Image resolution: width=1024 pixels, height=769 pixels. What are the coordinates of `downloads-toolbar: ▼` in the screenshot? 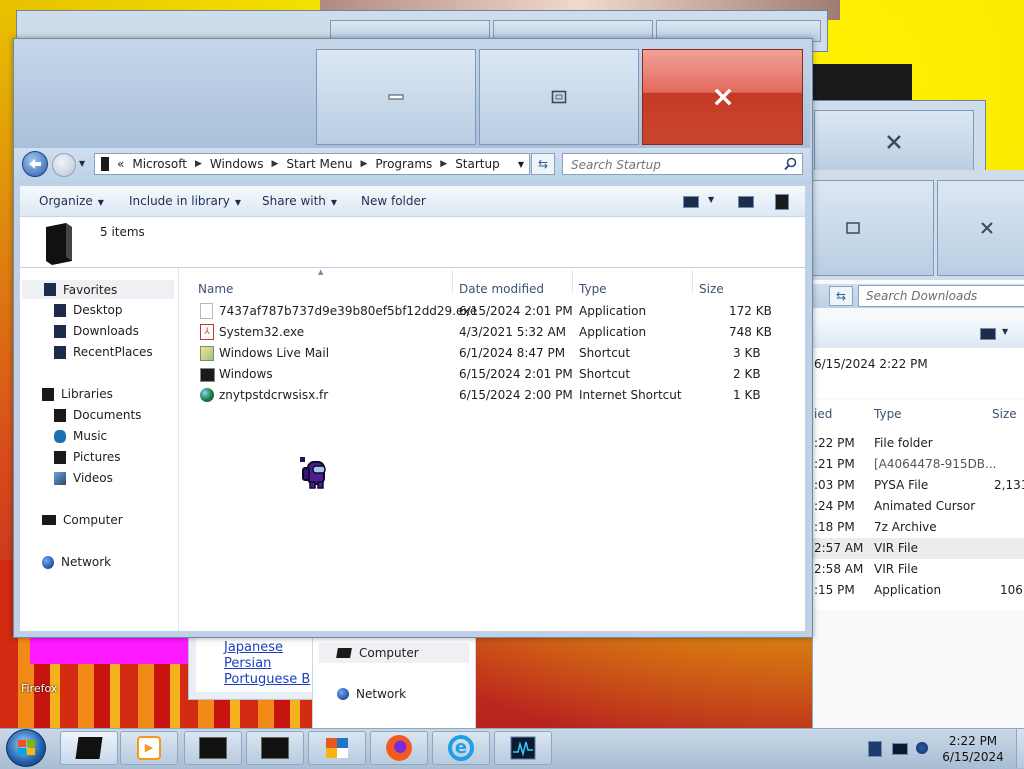 It's located at (918, 333).